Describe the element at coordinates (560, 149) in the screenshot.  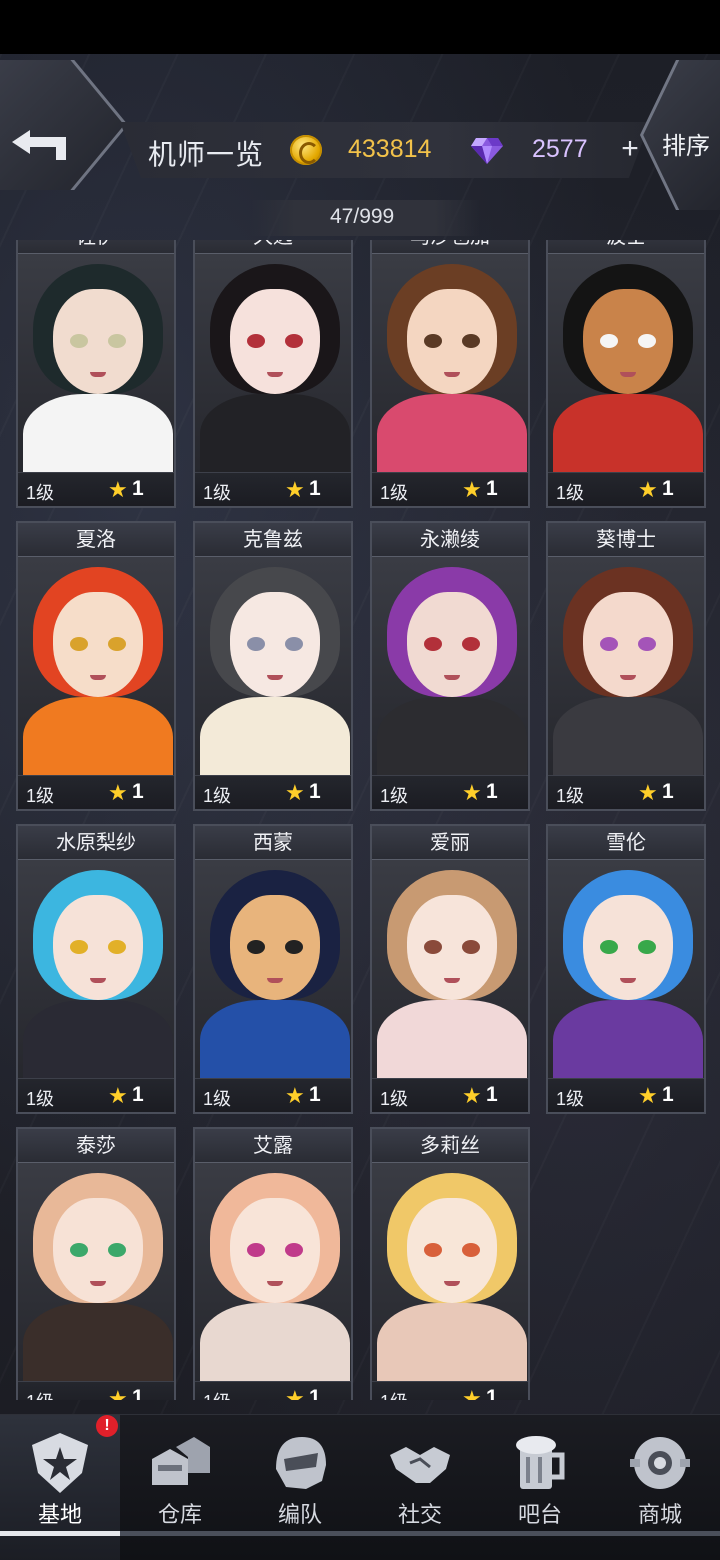
I see `gem-balance: 2577` at that location.